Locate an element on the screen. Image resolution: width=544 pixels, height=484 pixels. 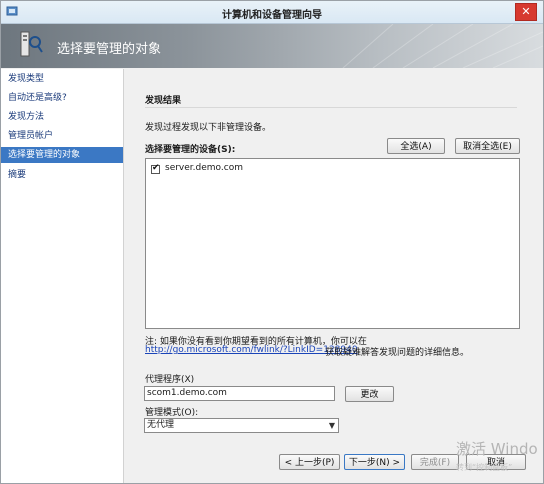
close-button: ✕ is located at coordinates (526, 12).